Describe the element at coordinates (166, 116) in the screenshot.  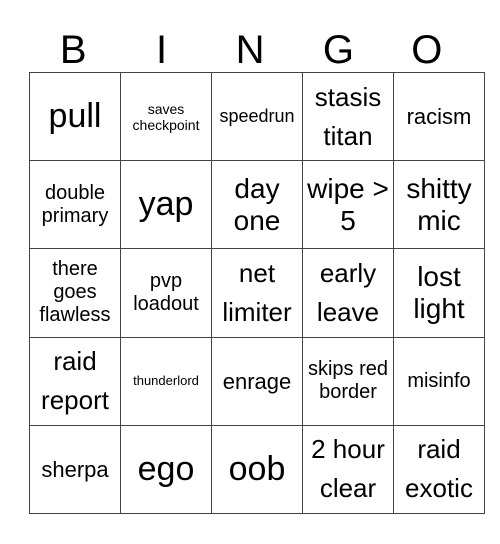
I see `bingo-cell: saves checkpoint` at that location.